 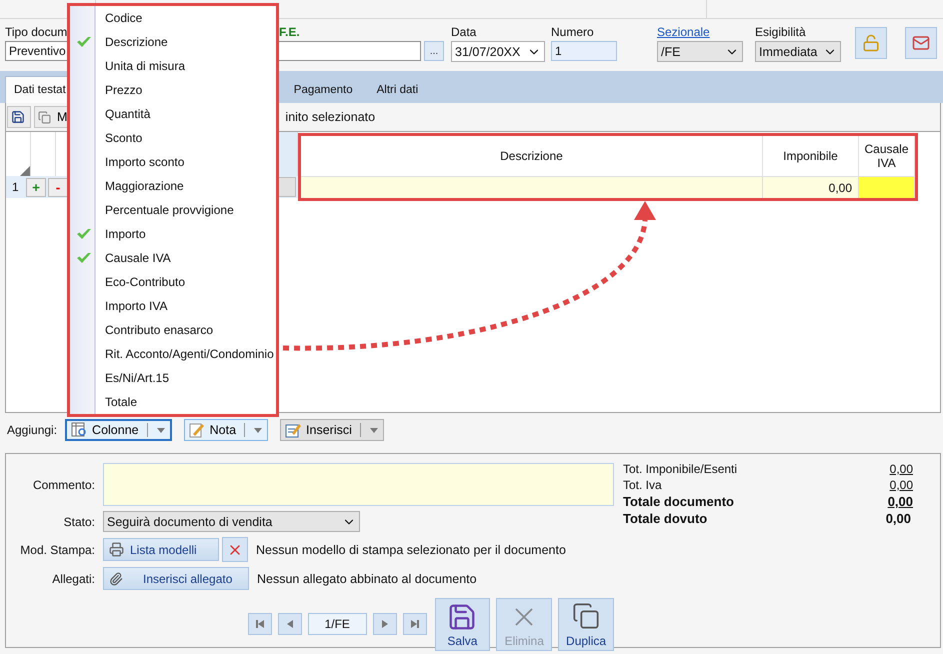 What do you see at coordinates (367, 579) in the screenshot?
I see `info-text: Nessun allegato abbinato al documento` at bounding box center [367, 579].